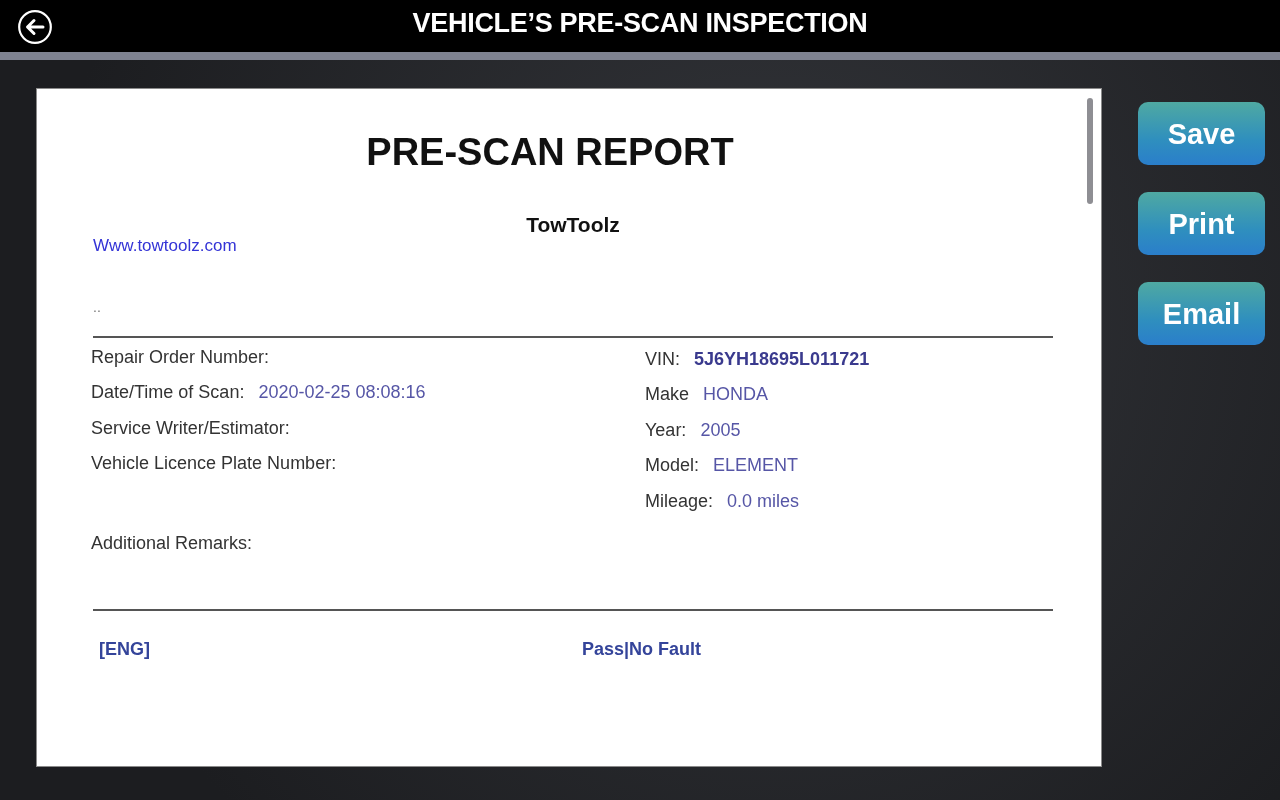  Describe the element at coordinates (642, 649) in the screenshot. I see `status-text: Pass|No Fault` at that location.